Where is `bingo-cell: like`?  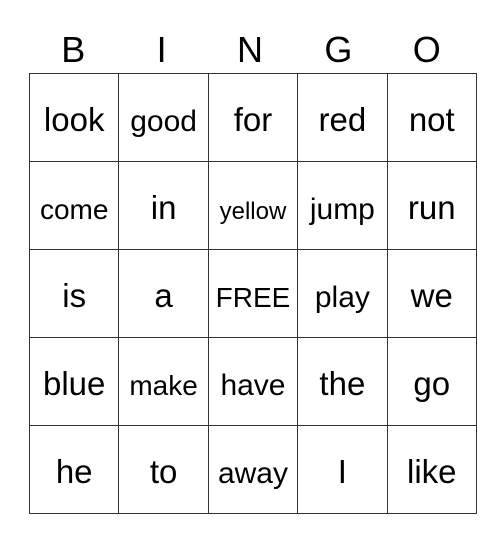
bingo-cell: like is located at coordinates (431, 469).